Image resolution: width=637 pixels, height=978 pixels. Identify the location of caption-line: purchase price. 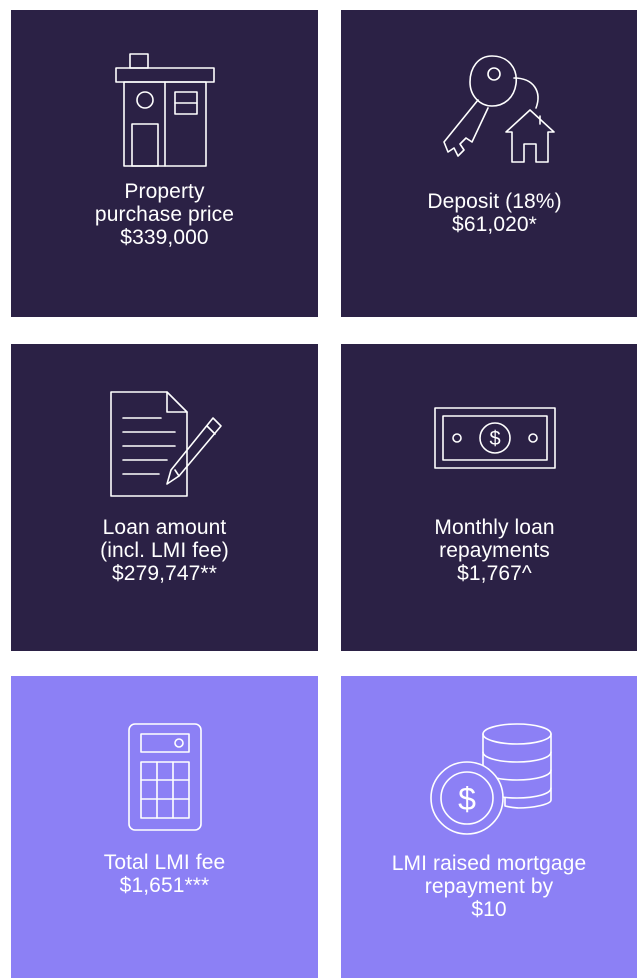
(164, 214).